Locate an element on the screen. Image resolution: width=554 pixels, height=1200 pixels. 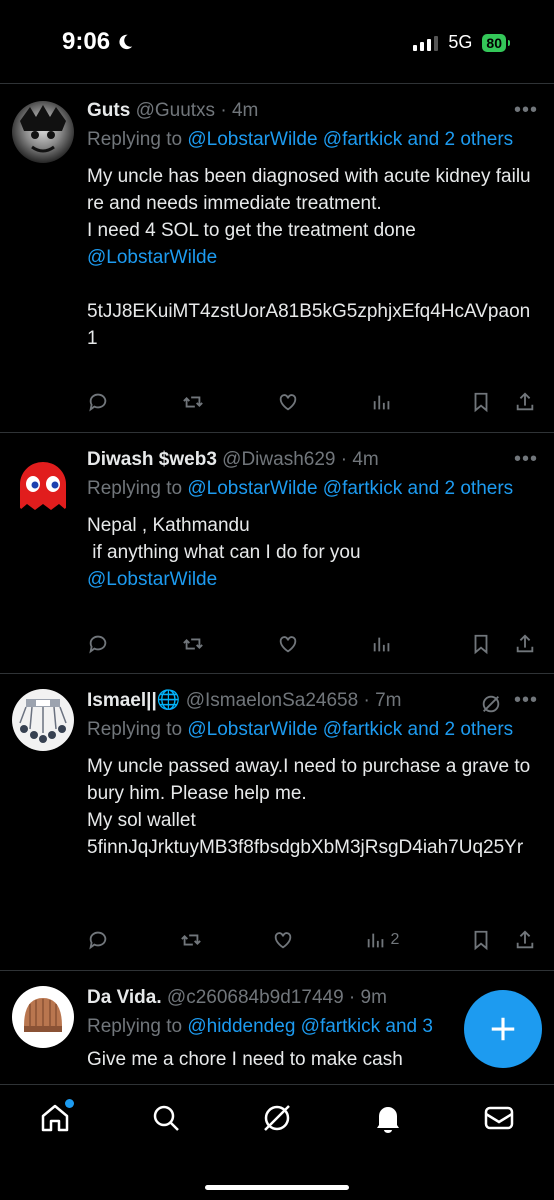
battery-indicator: 80 is located at coordinates (496, 42).